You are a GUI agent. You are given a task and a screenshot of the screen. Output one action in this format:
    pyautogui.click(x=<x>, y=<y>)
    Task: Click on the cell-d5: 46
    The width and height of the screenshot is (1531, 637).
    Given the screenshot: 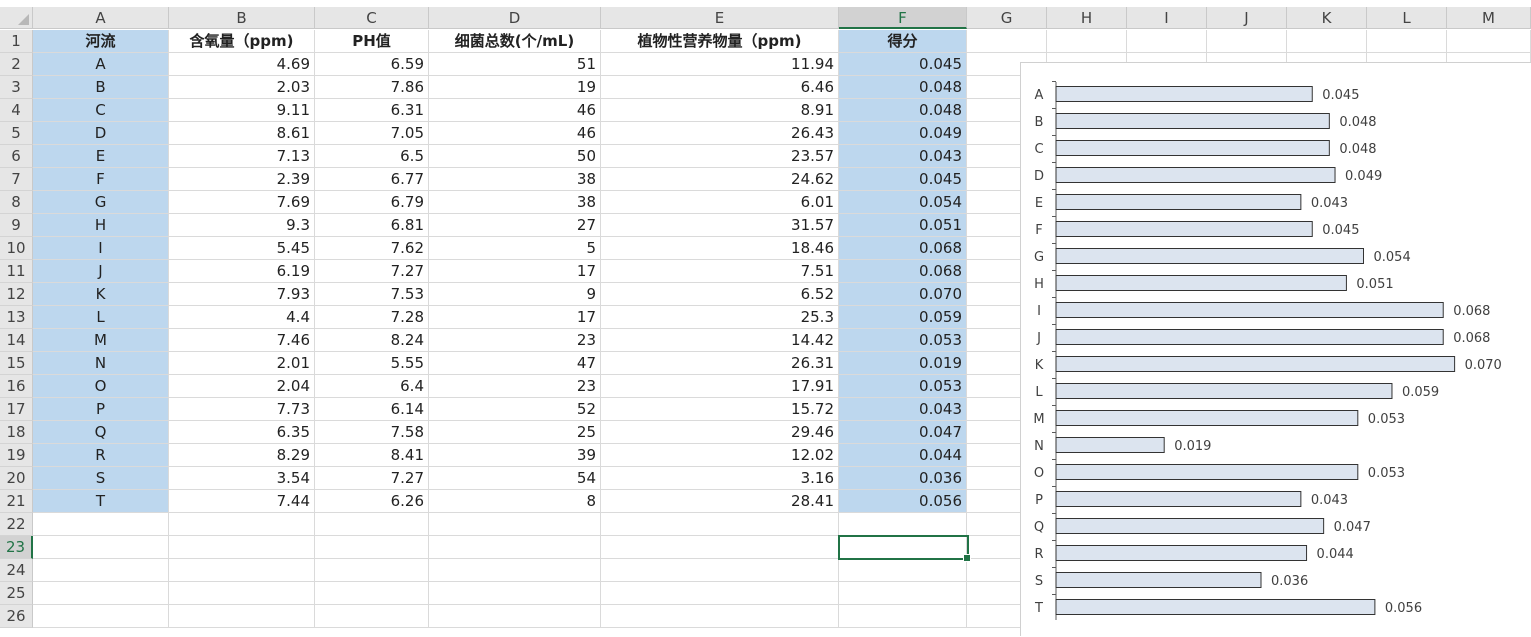 What is the action you would take?
    pyautogui.click(x=515, y=133)
    